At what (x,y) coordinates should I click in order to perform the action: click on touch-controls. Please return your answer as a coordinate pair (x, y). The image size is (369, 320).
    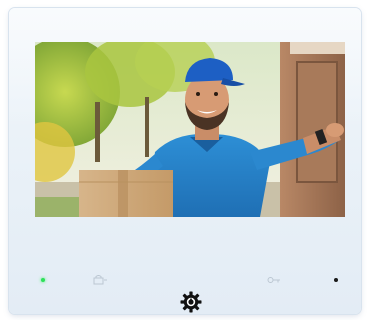
    Looking at the image, I should click on (185, 280).